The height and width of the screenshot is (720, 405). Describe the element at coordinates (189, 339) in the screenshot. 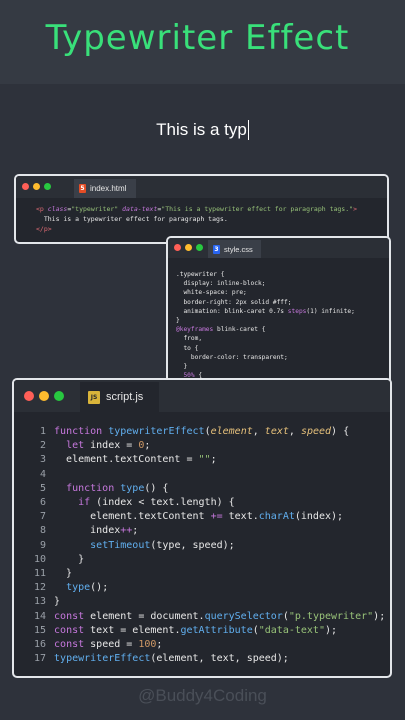

I see `code-line: from,` at that location.